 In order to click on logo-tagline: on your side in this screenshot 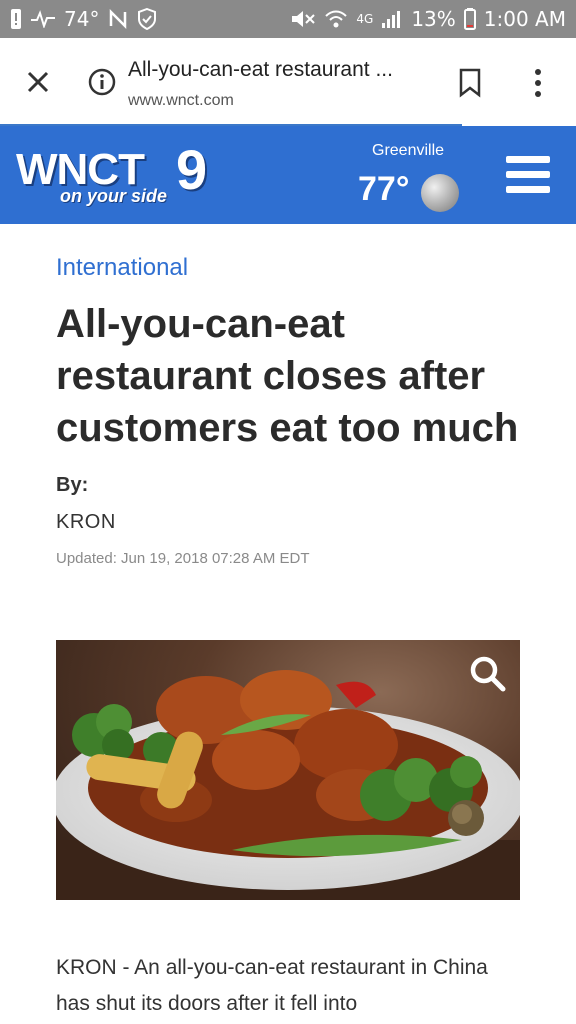, I will do `click(114, 196)`.